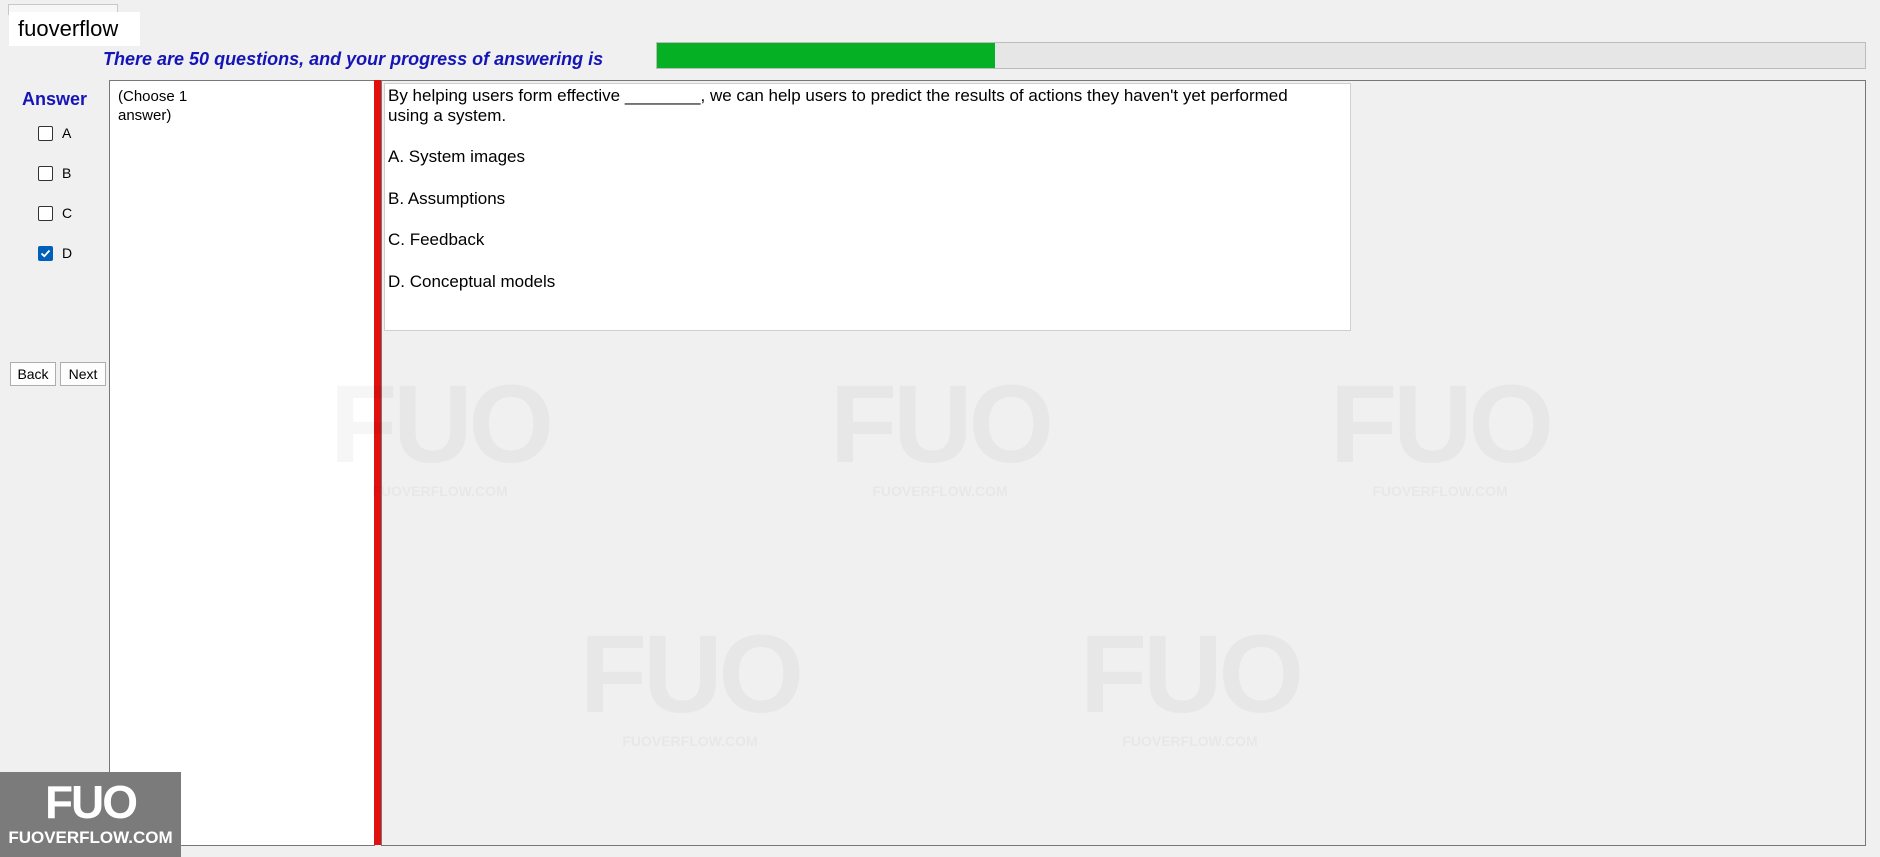  Describe the element at coordinates (67, 173) in the screenshot. I see `option-letter-b: B` at that location.